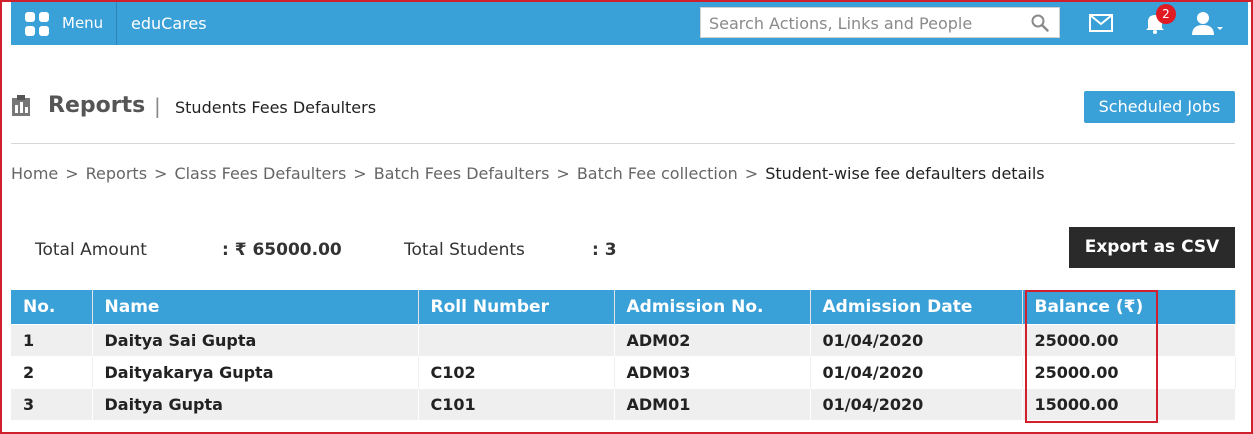 Image resolution: width=1253 pixels, height=434 pixels. Describe the element at coordinates (464, 250) in the screenshot. I see `total-students-label: Total Students` at that location.